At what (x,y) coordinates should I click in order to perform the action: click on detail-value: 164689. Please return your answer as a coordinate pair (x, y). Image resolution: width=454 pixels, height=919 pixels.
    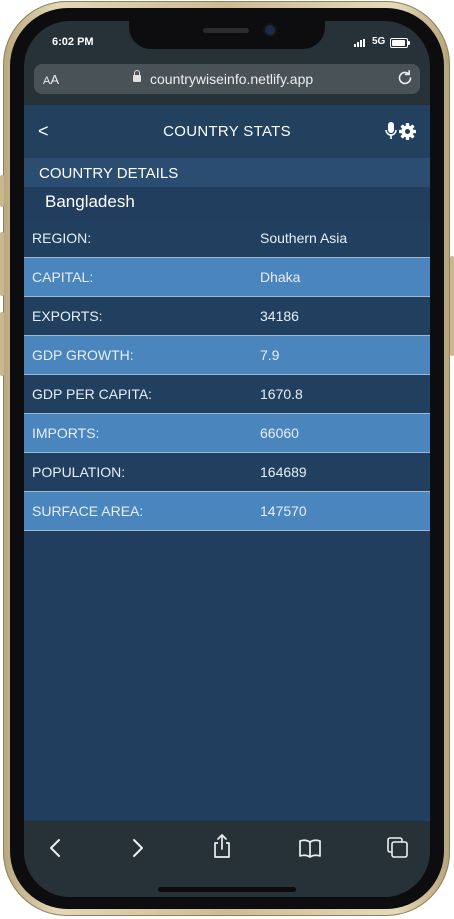
    Looking at the image, I should click on (283, 472).